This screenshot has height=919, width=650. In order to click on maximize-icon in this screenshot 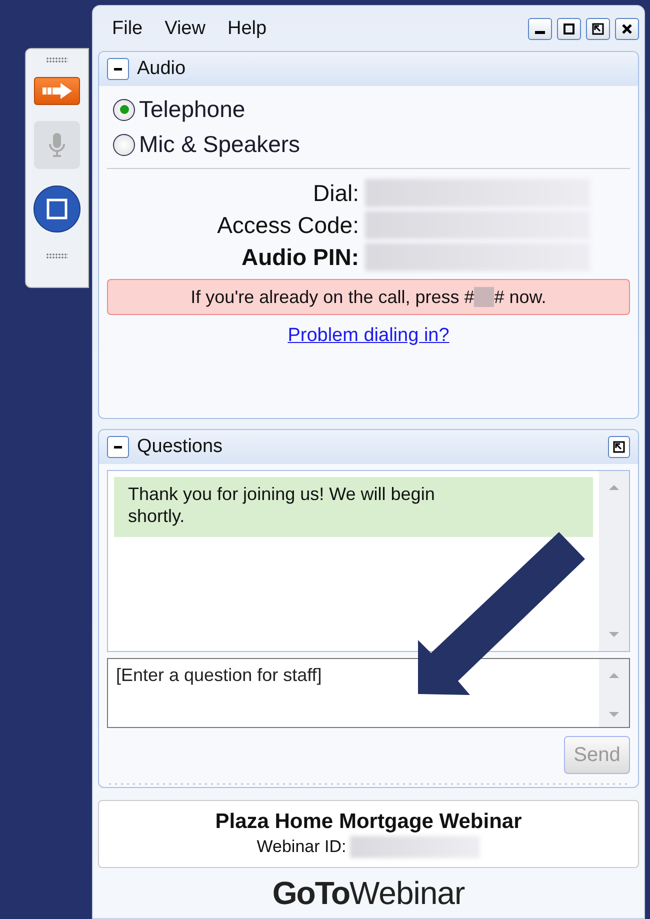, I will do `click(569, 28)`.